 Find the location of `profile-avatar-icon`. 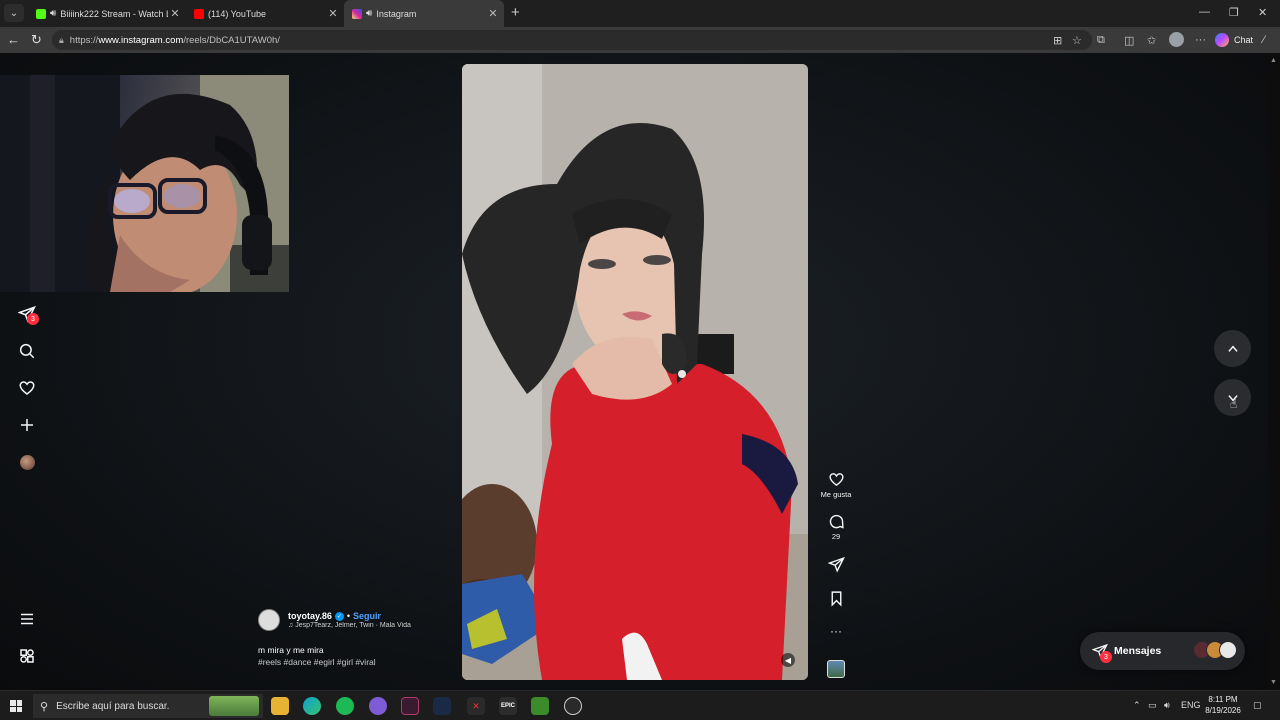

profile-avatar-icon is located at coordinates (1176, 39).